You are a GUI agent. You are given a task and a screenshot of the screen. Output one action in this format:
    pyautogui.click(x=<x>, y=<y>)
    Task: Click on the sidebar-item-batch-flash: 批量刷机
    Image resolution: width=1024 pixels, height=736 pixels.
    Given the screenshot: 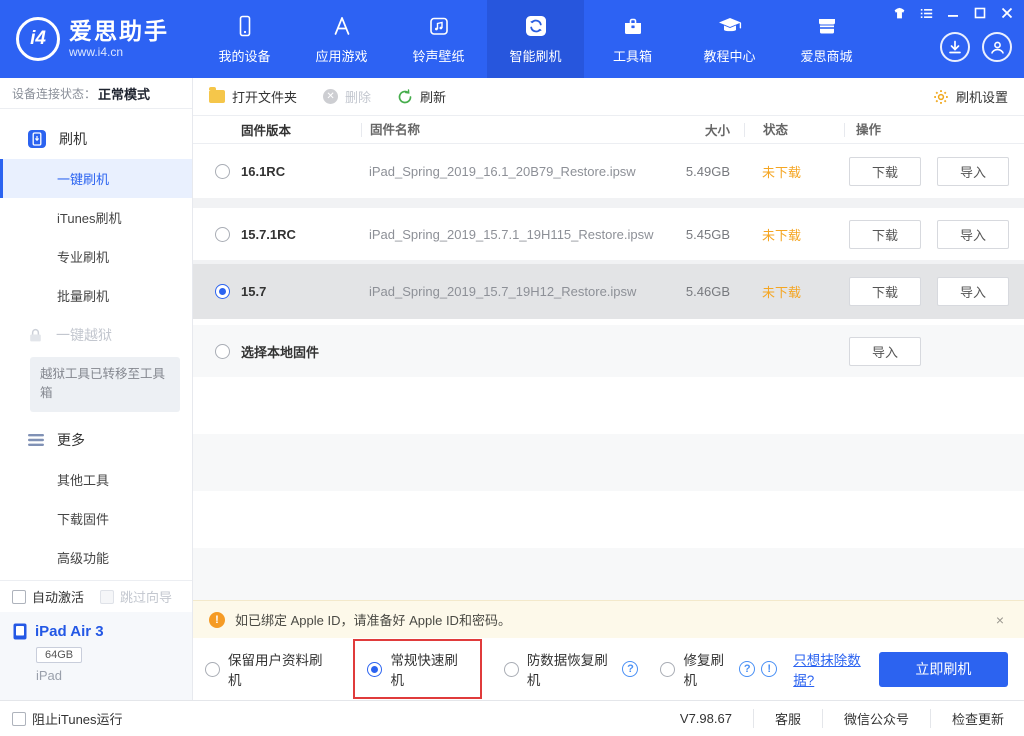 What is the action you would take?
    pyautogui.click(x=96, y=295)
    